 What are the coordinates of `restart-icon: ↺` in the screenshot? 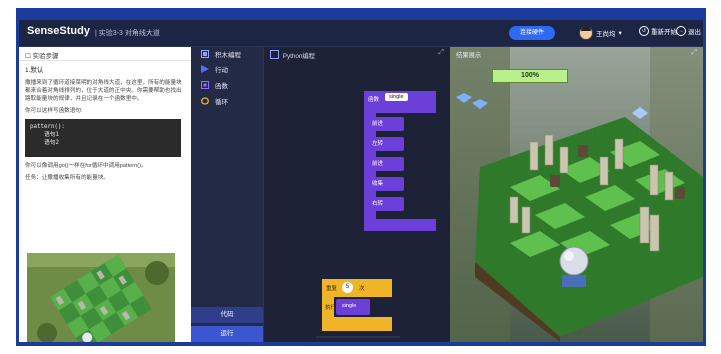 It's located at (644, 31).